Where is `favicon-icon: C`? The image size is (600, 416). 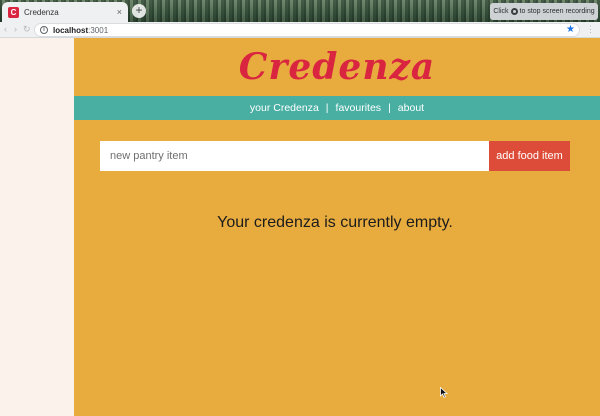
favicon-icon: C is located at coordinates (13, 12).